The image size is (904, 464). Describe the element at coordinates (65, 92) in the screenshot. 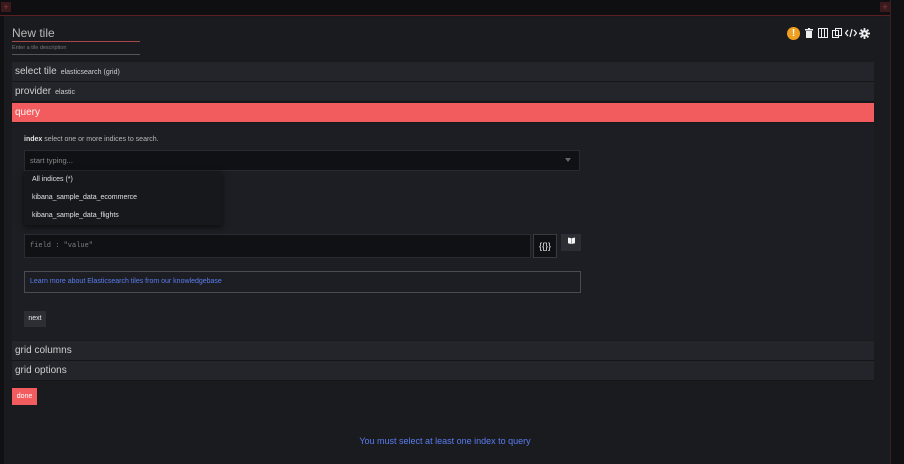

I see `section-value: elastic` at that location.